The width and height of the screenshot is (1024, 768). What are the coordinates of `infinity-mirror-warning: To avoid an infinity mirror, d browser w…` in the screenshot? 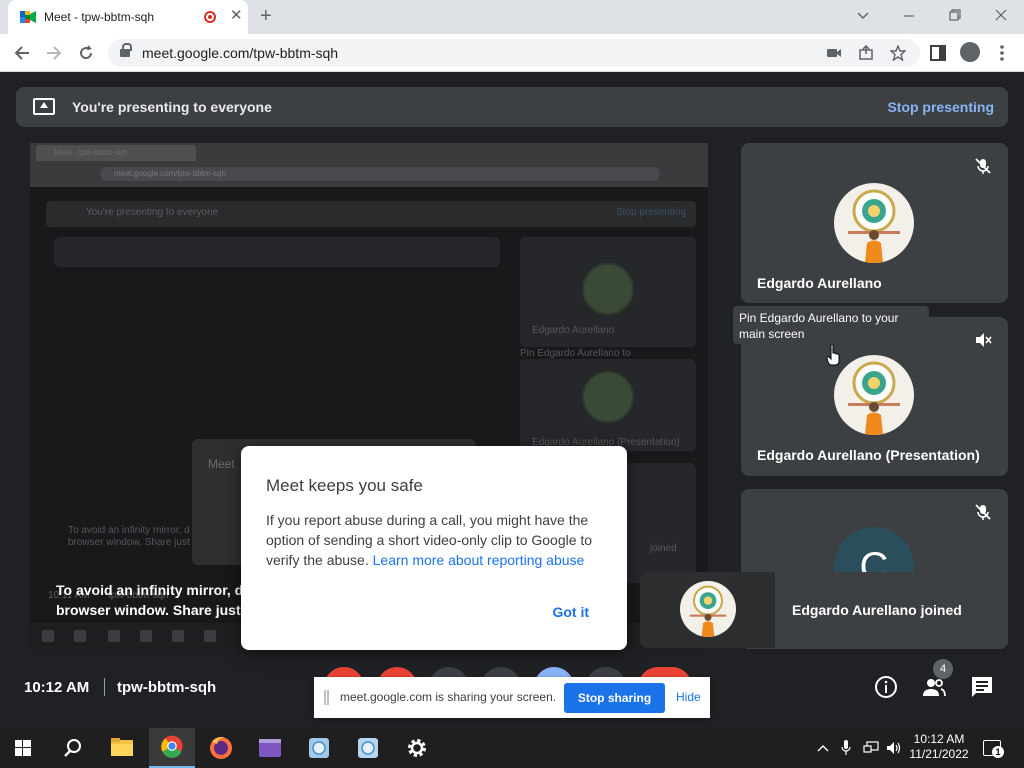 It's located at (149, 600).